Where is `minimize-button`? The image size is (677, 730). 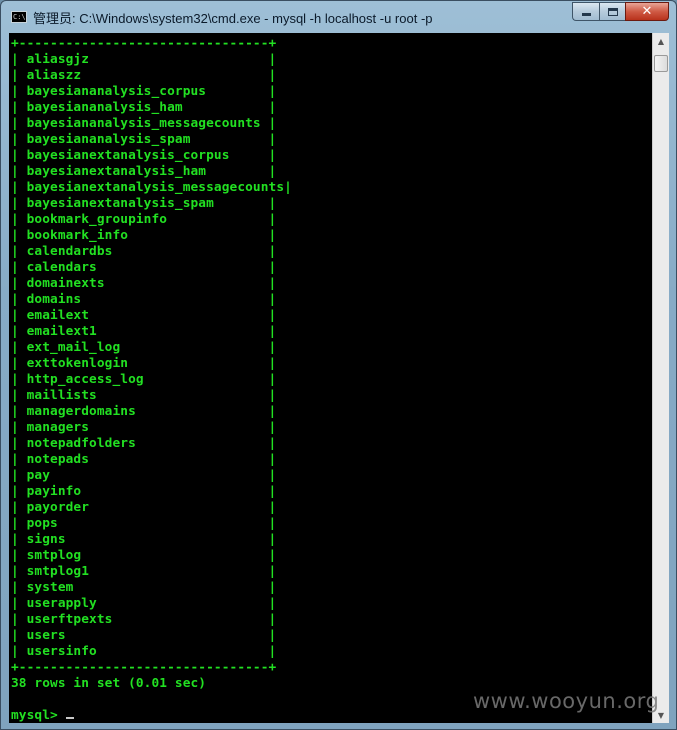
minimize-button is located at coordinates (585, 11).